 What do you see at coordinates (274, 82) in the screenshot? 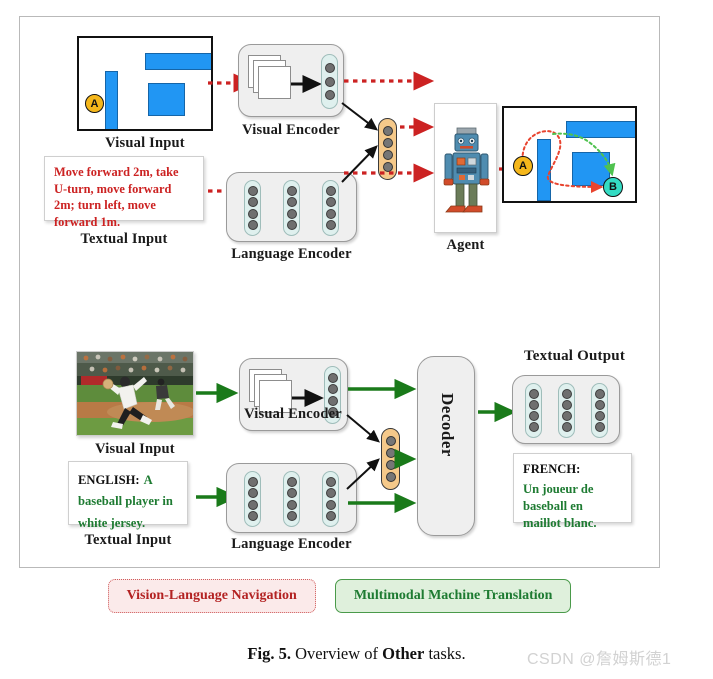
I see `image-stack-icon-front` at bounding box center [274, 82].